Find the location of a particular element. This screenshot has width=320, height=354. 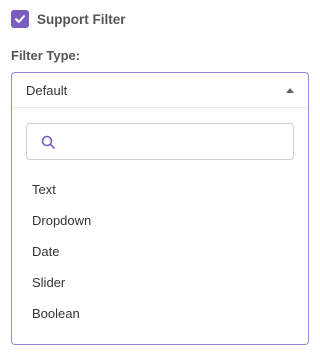

filter-type-selected-value: Default is located at coordinates (47, 90).